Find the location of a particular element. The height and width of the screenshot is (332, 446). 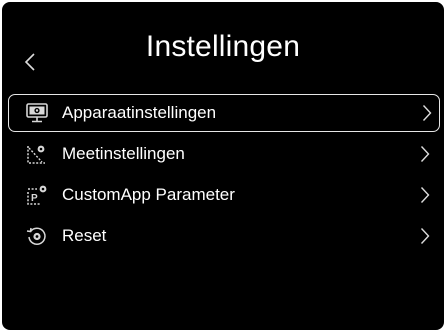

menu-item-meetinstellingen: Meetinstellingen is located at coordinates (223, 154).